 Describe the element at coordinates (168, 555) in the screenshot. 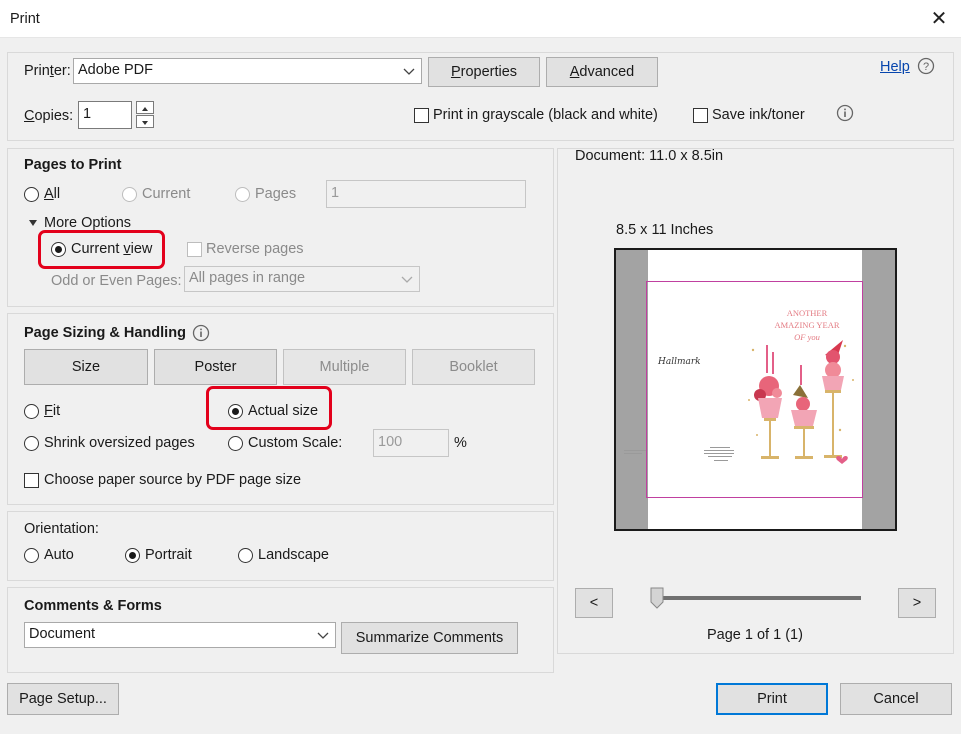

I see `orientation-portrait-label: Portrait` at that location.